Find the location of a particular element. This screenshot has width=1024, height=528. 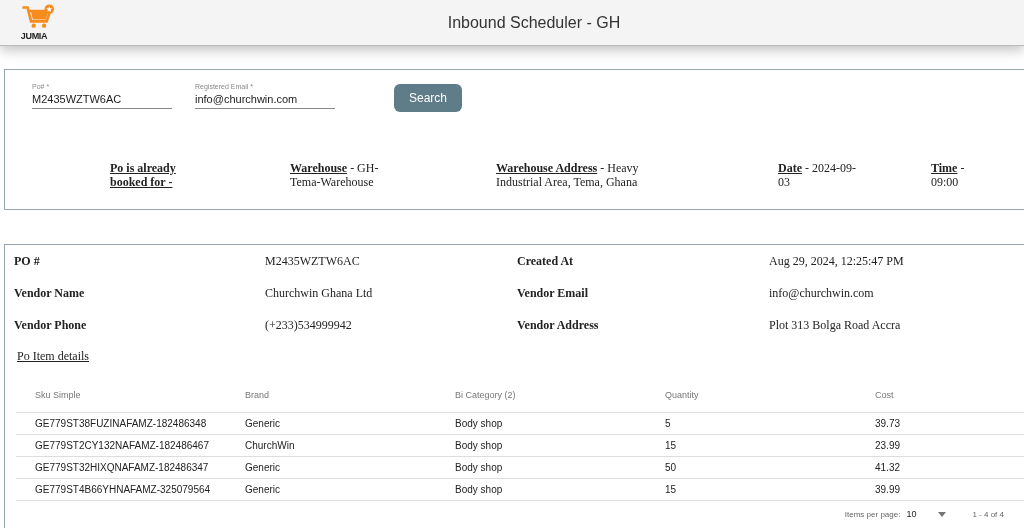

detail-label: Vendor Email is located at coordinates (553, 293).